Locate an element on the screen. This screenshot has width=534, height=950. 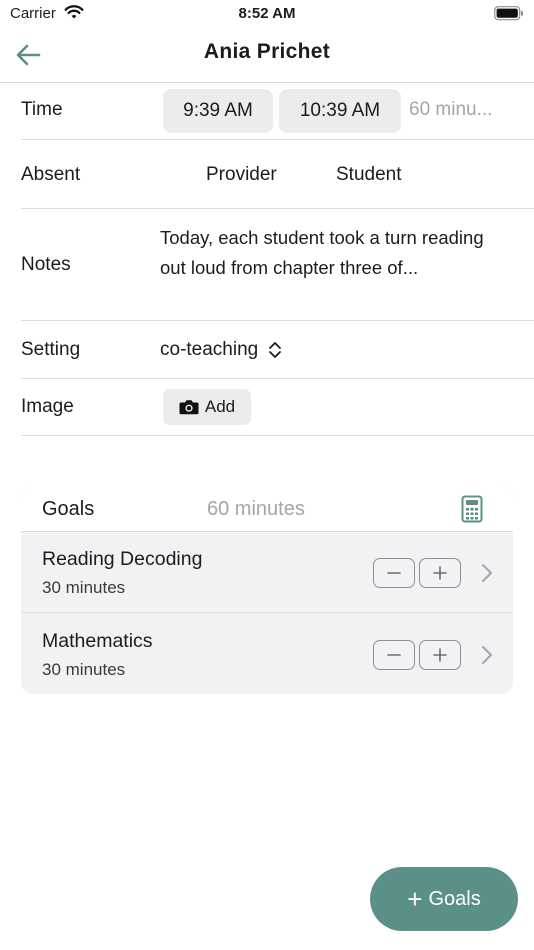
status-bar: Carrier 8:52 AM is located at coordinates (267, 14).